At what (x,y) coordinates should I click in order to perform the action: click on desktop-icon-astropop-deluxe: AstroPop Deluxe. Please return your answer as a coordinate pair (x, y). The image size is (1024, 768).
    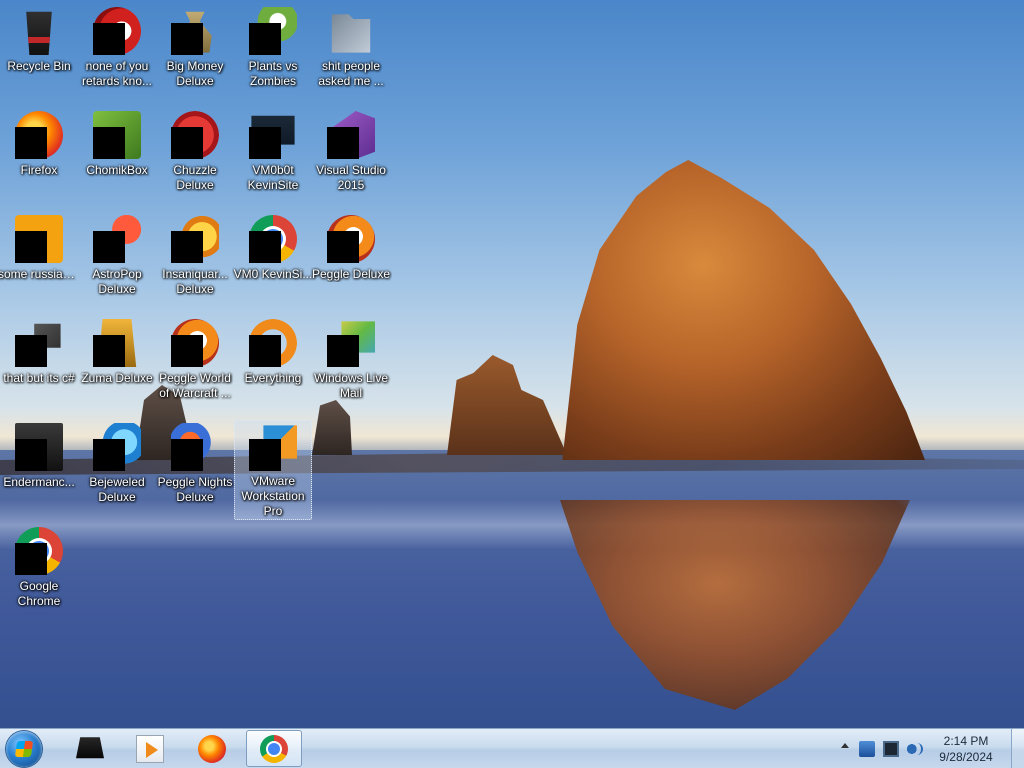
    Looking at the image, I should click on (117, 262).